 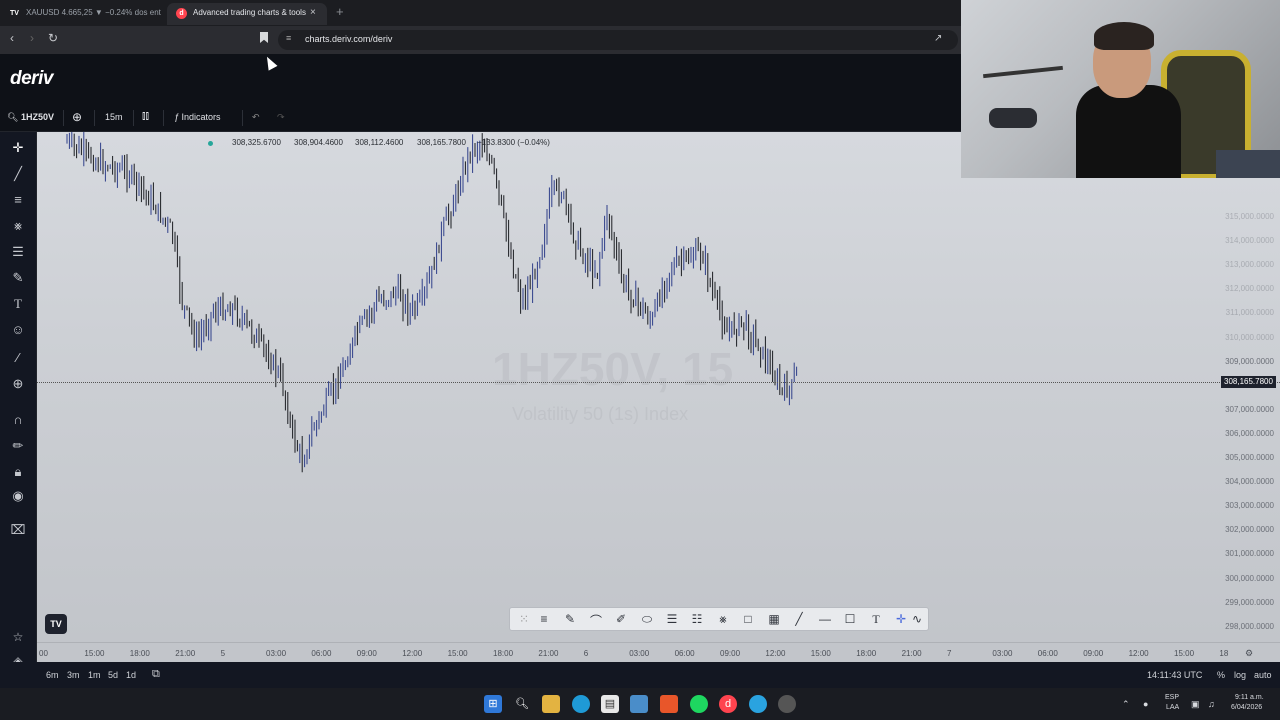 I want to click on grid-icon: ▦, so click(x=774, y=619).